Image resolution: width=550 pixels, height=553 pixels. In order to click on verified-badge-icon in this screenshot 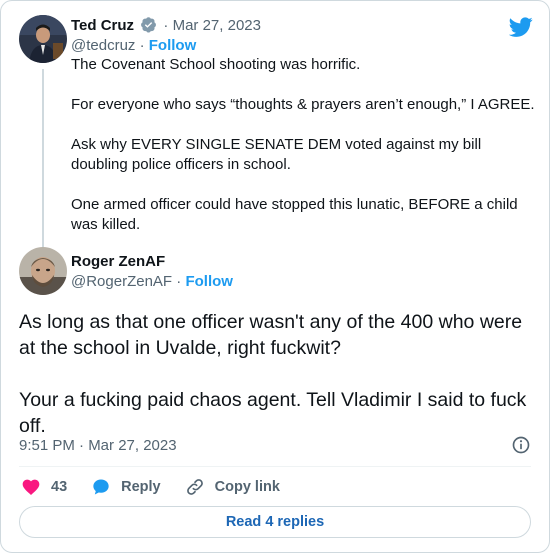, I will do `click(149, 25)`.